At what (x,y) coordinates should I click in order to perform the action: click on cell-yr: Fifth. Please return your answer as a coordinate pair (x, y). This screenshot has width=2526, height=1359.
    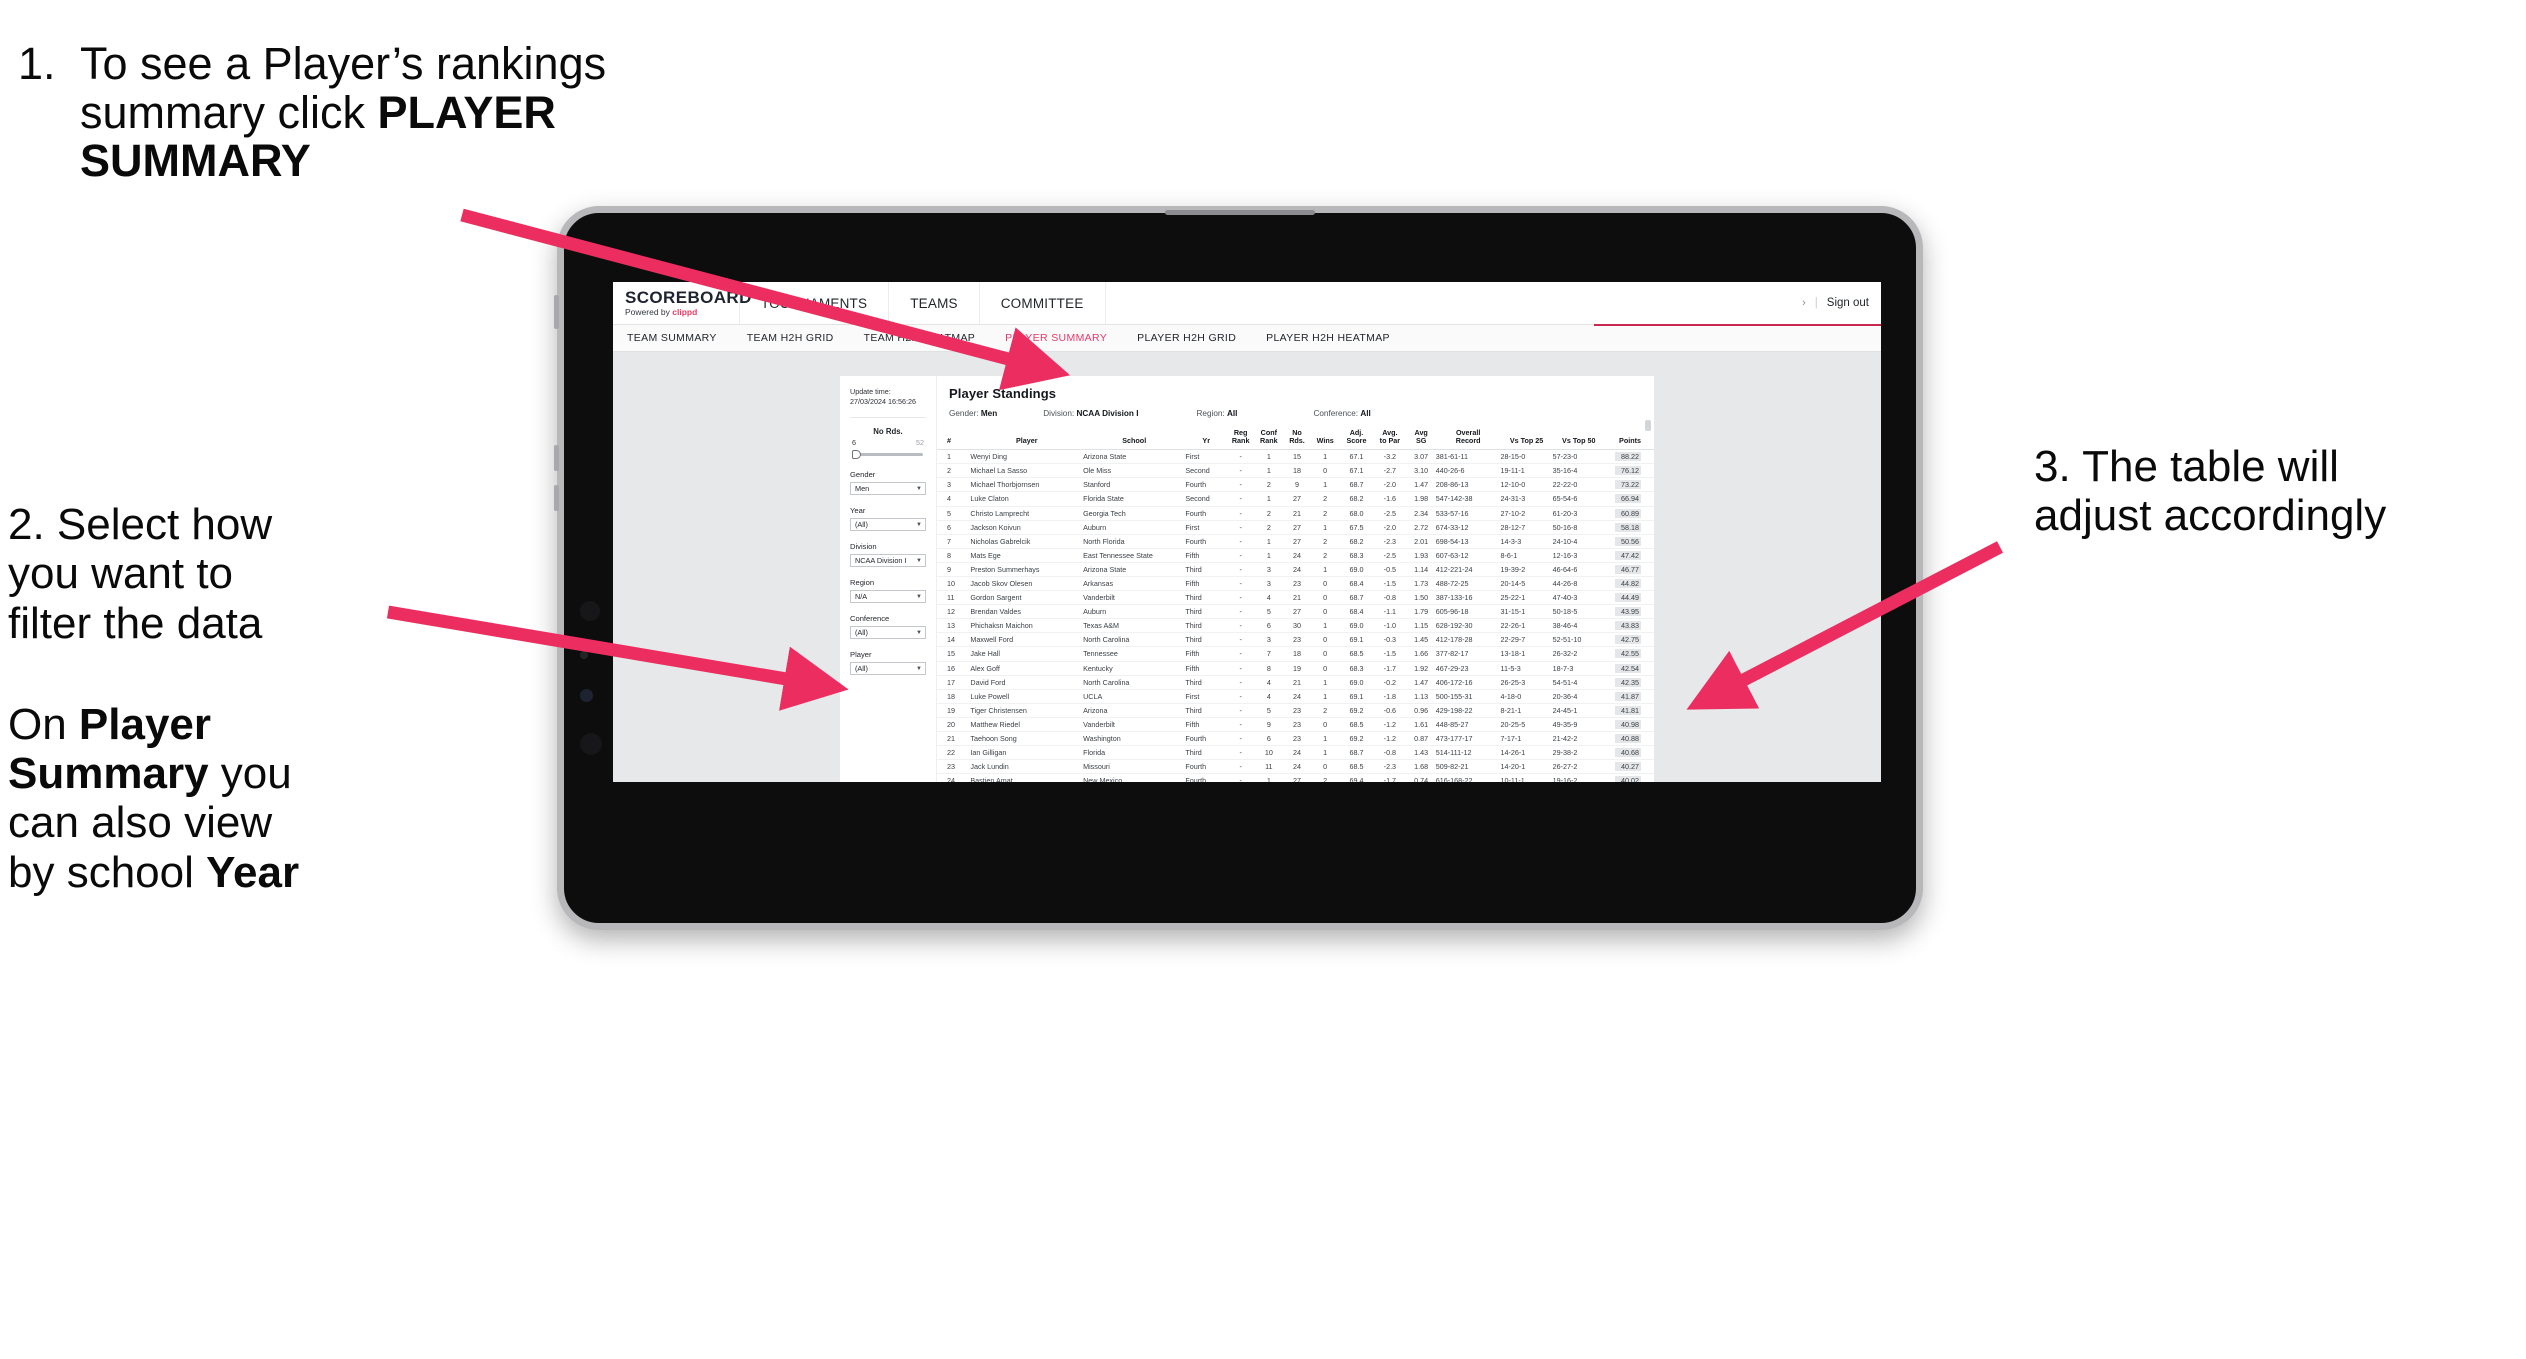
    Looking at the image, I should click on (1206, 584).